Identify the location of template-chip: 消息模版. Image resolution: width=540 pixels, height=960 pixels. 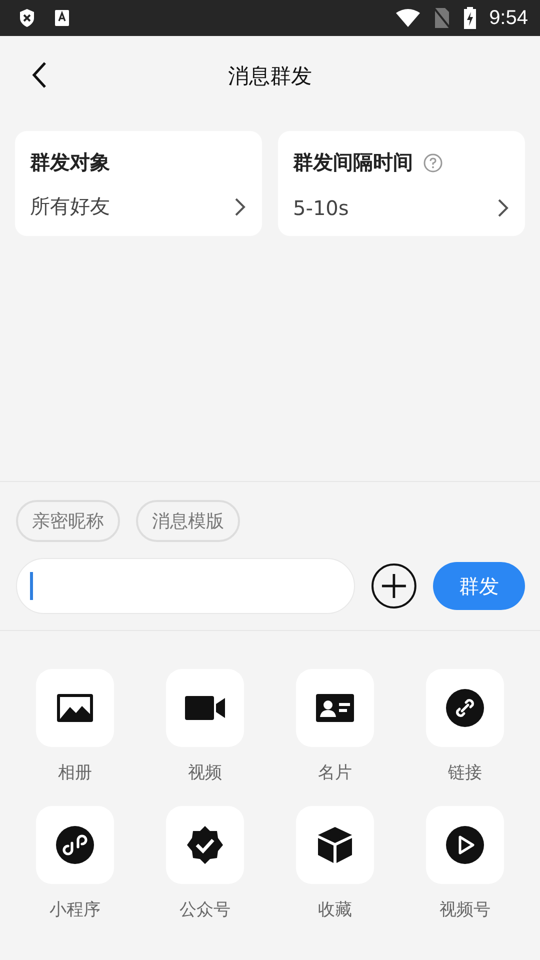
(188, 521).